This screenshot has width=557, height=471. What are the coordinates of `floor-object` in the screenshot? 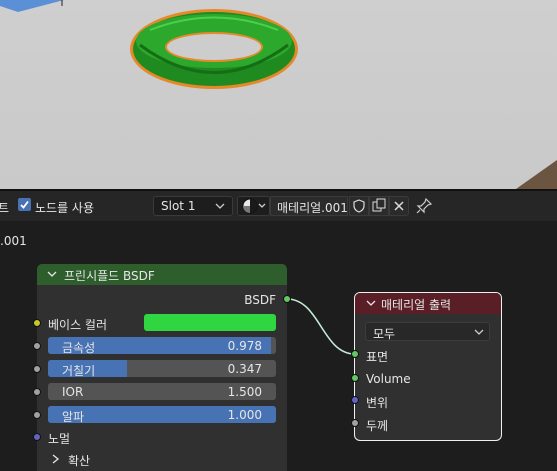 It's located at (536, 174).